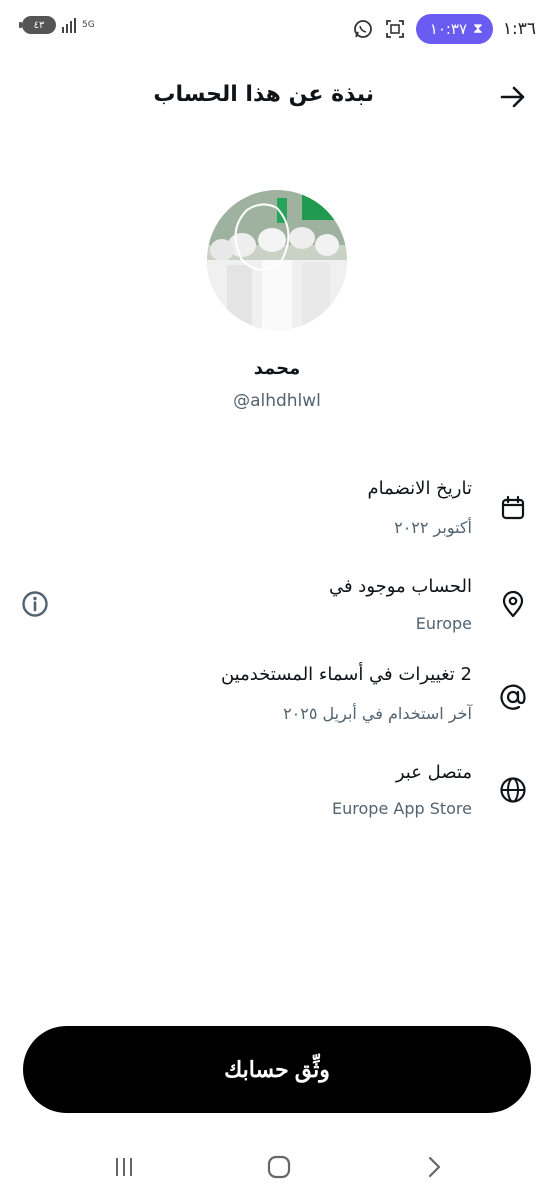 This screenshot has width=554, height=1200. Describe the element at coordinates (377, 713) in the screenshot. I see `info-subtitle: آخر استخدام في أبريل ٢٠٢٥` at that location.